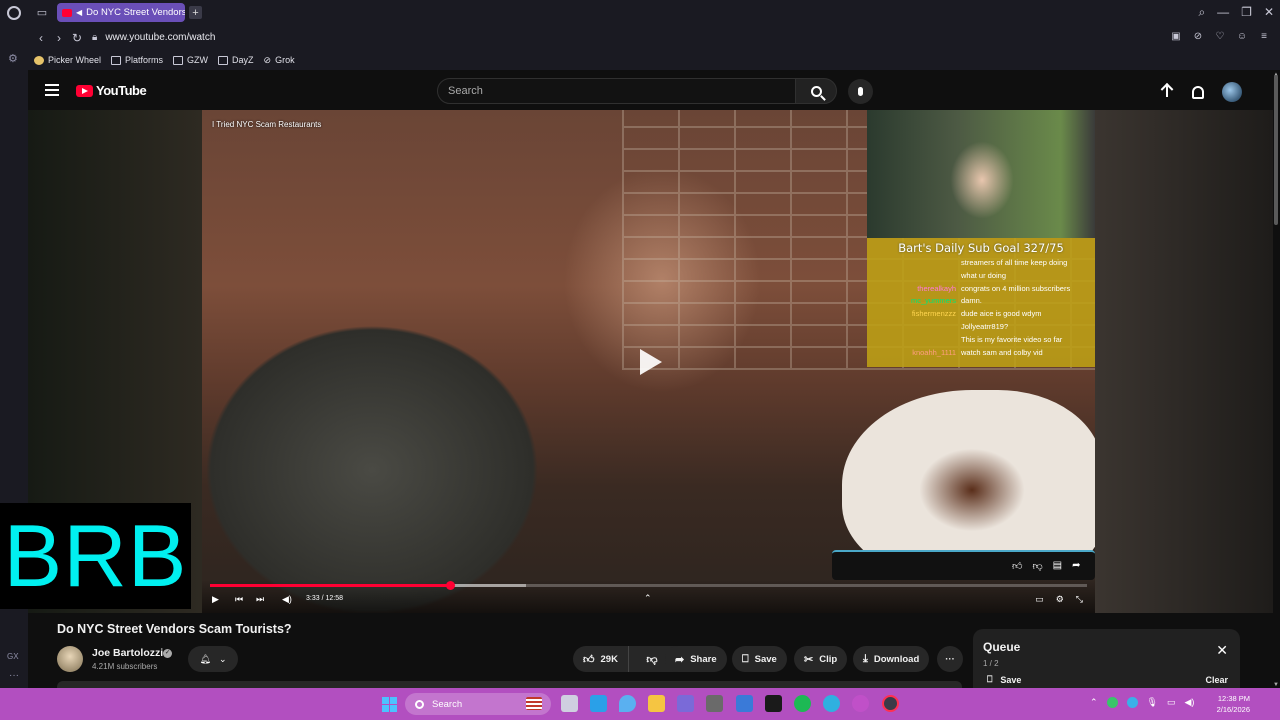 The height and width of the screenshot is (720, 1280). What do you see at coordinates (1171, 702) in the screenshot?
I see `network-icon: ▭` at bounding box center [1171, 702].